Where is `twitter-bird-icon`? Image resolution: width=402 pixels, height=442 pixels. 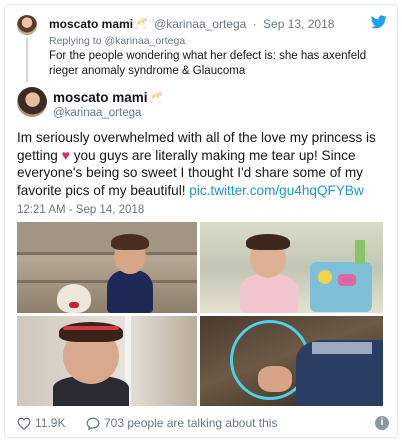
twitter-bird-icon is located at coordinates (379, 22).